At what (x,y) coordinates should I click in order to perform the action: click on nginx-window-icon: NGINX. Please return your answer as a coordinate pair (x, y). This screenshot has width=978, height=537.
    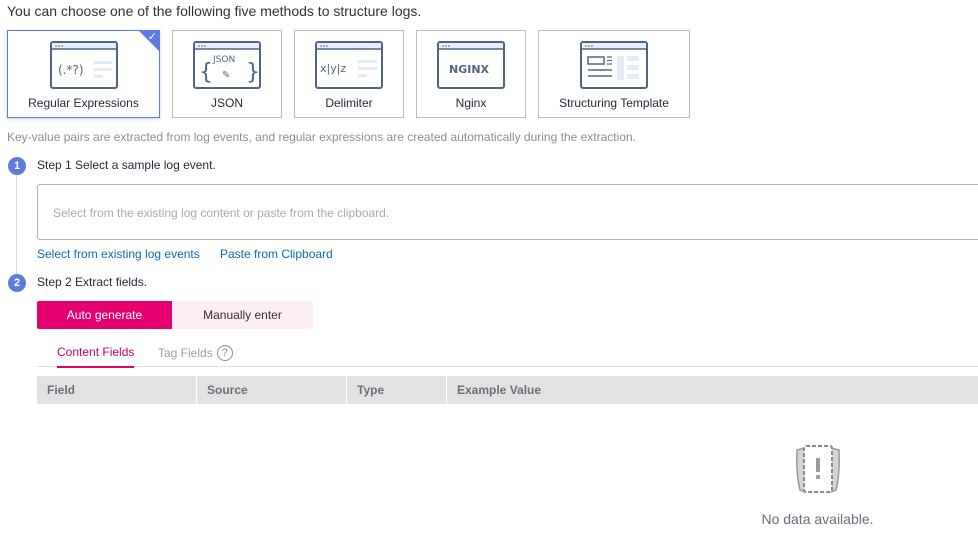
    Looking at the image, I should click on (471, 65).